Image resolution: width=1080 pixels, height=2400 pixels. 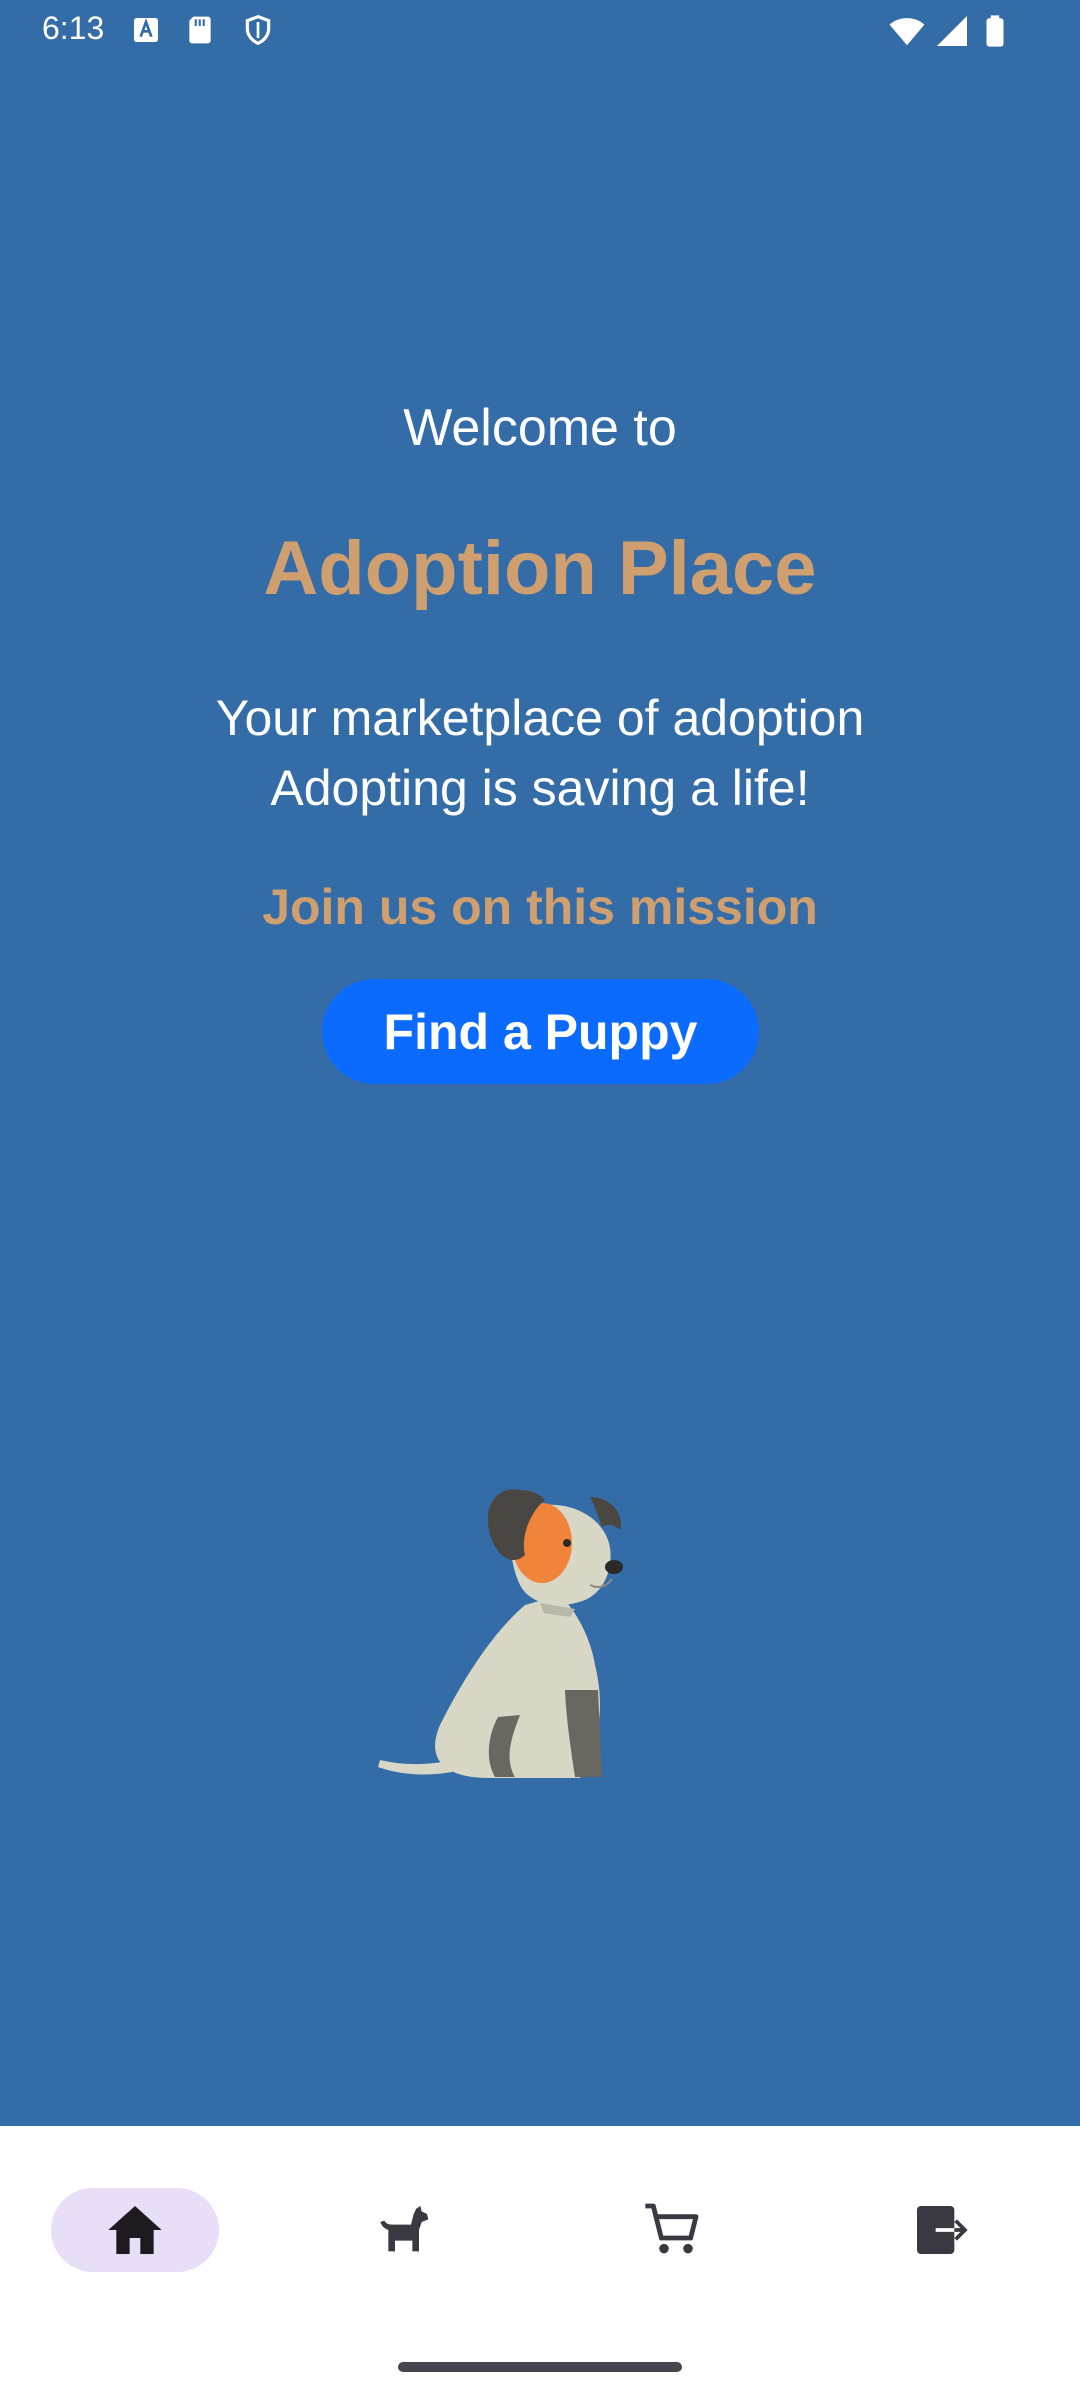 I want to click on bottom-navigation, so click(x=540, y=2231).